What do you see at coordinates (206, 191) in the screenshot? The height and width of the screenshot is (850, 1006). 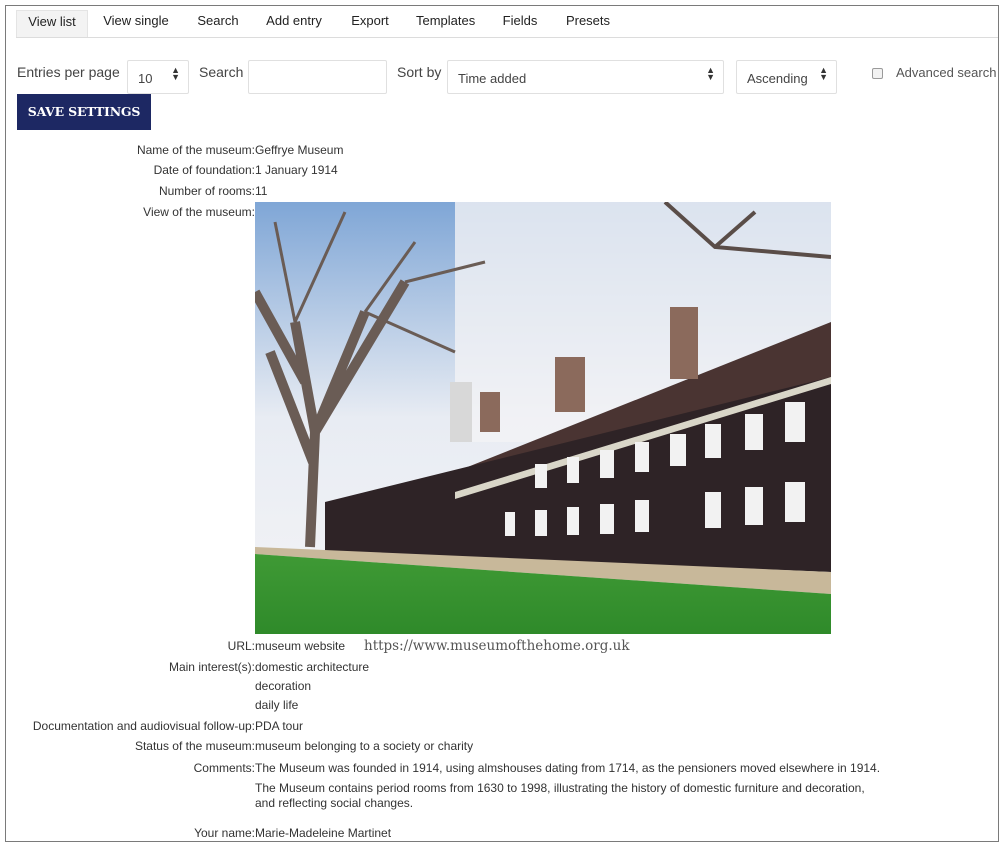 I see `field-label: Number of rooms:` at bounding box center [206, 191].